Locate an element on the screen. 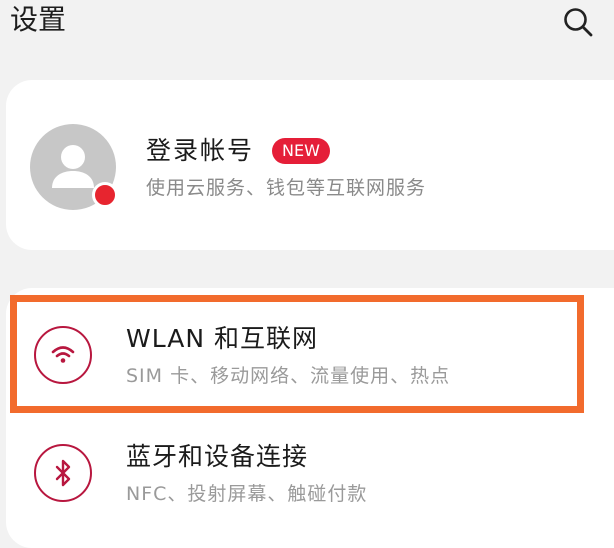  settings-item-title: 蓝牙和设备连接 is located at coordinates (217, 456).